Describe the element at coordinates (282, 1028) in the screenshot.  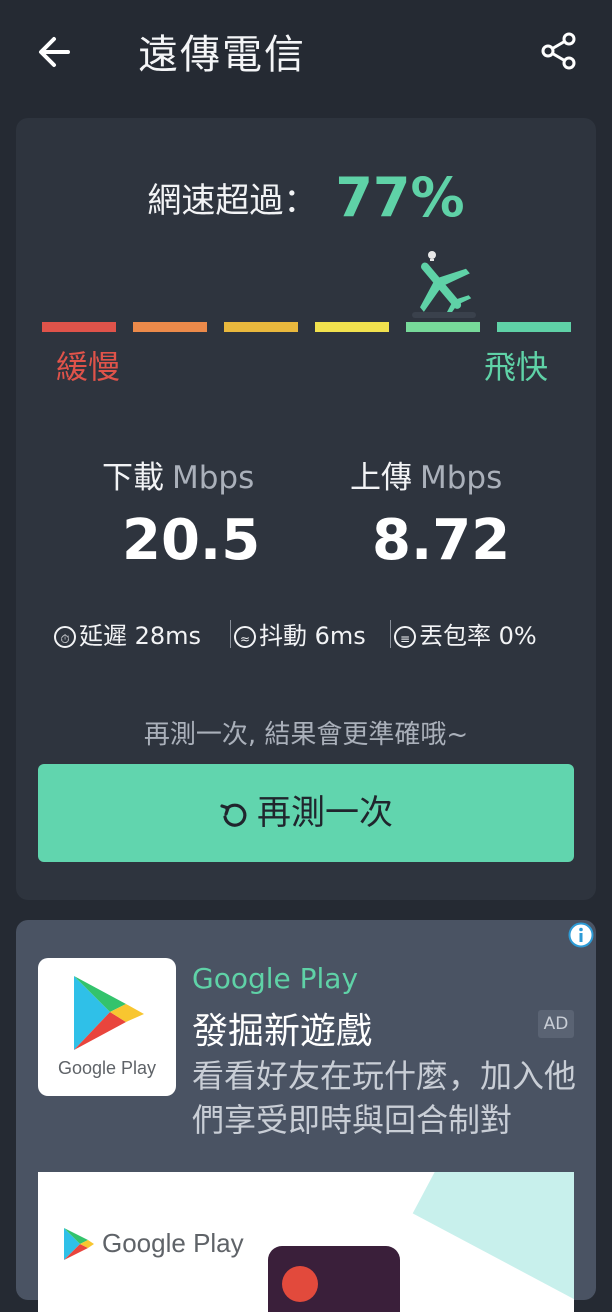
I see `ad-title: 發掘新遊戲` at that location.